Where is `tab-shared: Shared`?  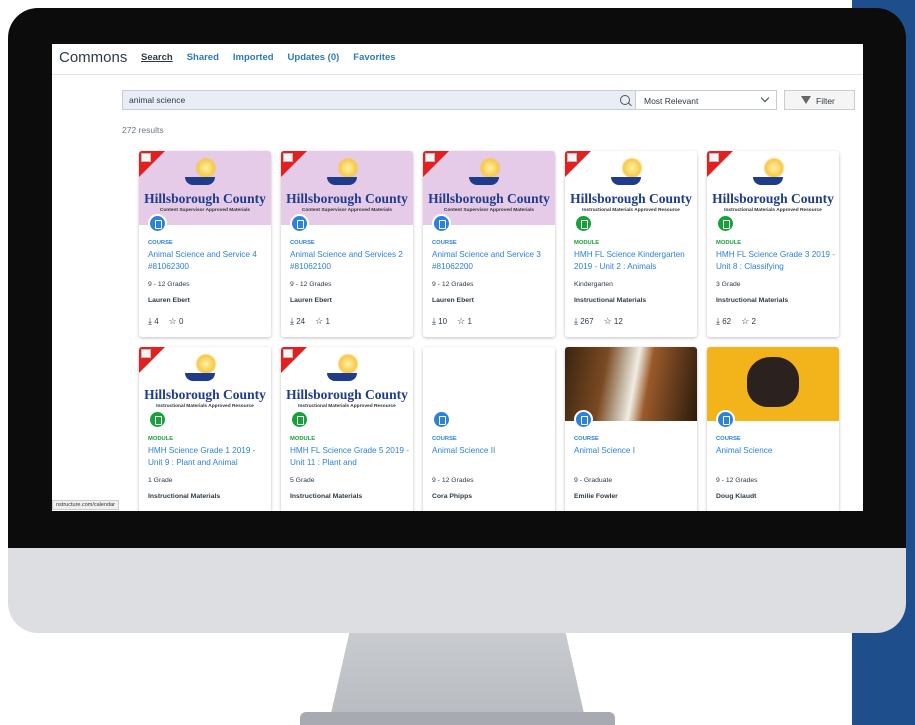 tab-shared: Shared is located at coordinates (203, 57).